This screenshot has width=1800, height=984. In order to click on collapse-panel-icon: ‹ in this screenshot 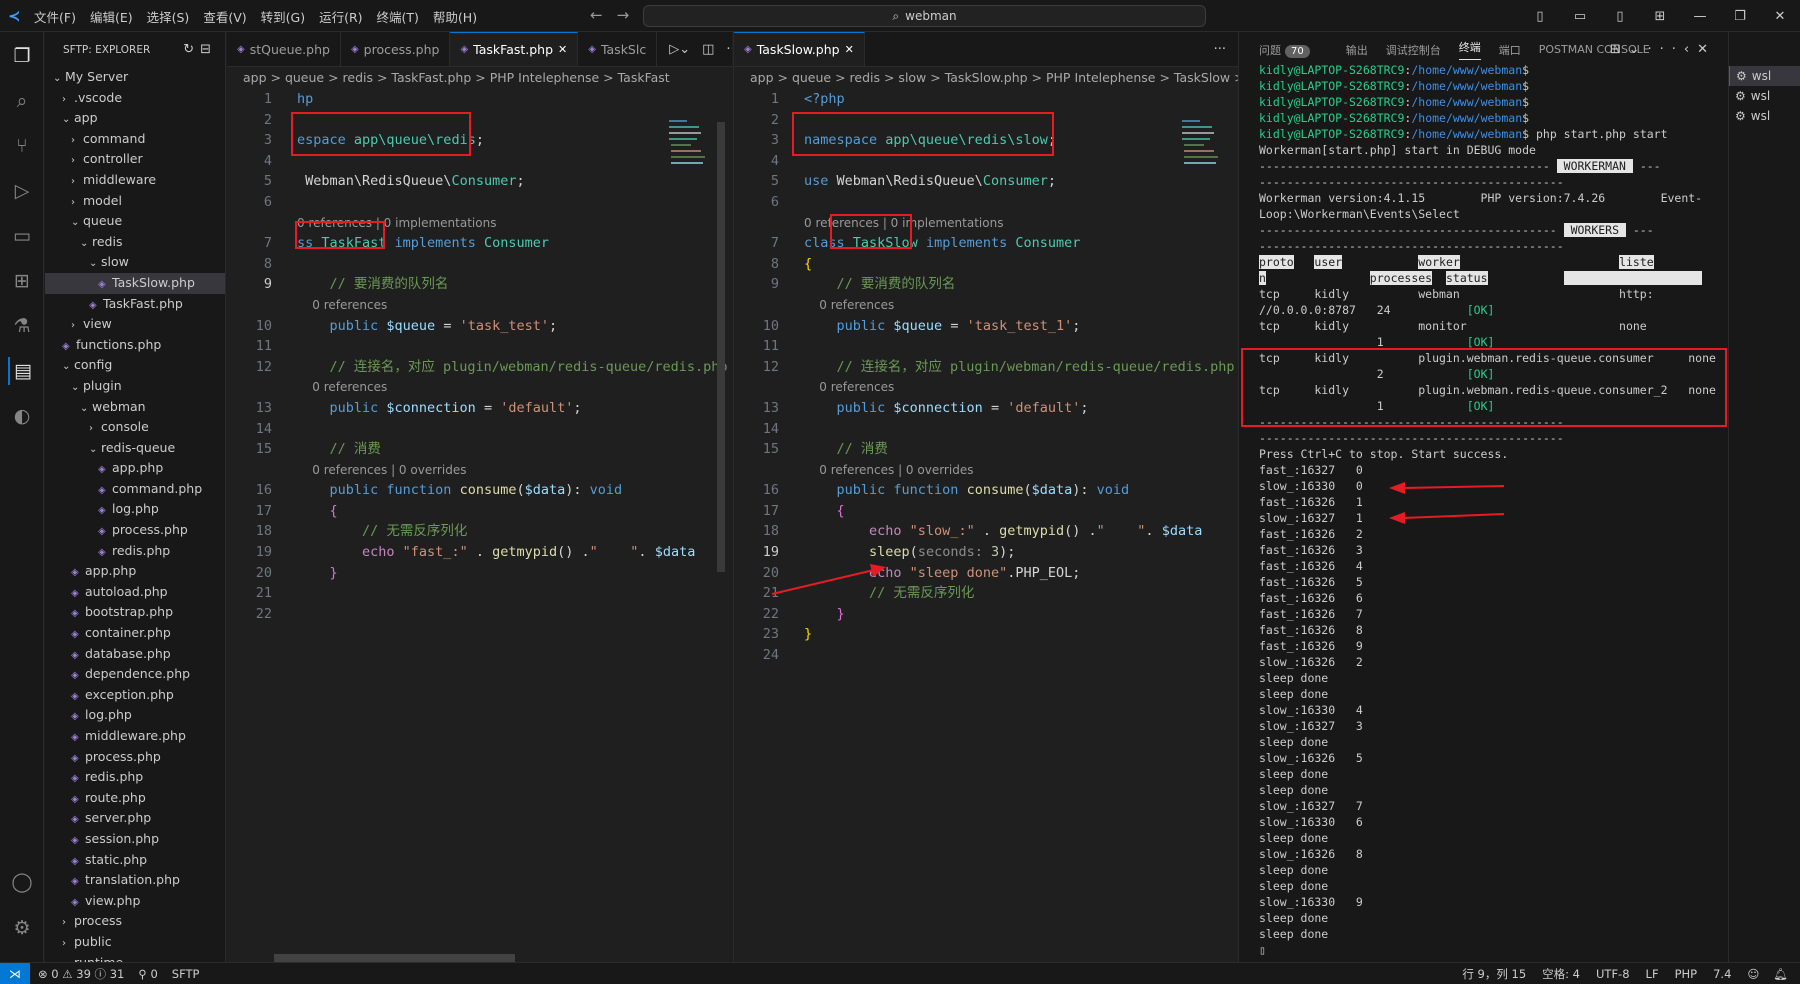, I will do `click(1690, 49)`.